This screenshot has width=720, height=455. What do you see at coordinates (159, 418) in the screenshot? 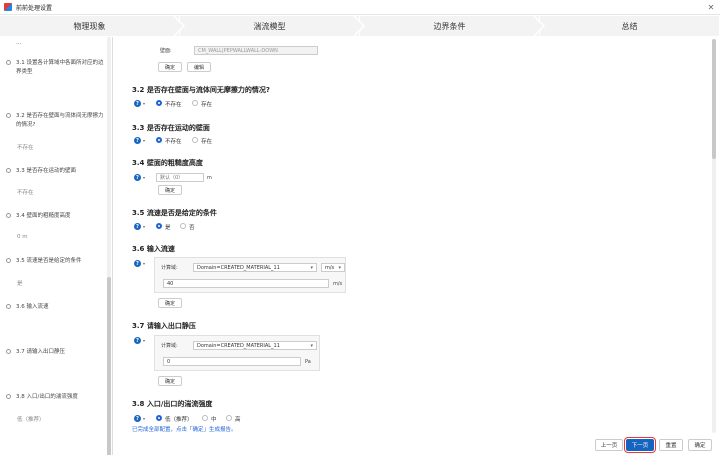
I see `radio-turbulence-low` at bounding box center [159, 418].